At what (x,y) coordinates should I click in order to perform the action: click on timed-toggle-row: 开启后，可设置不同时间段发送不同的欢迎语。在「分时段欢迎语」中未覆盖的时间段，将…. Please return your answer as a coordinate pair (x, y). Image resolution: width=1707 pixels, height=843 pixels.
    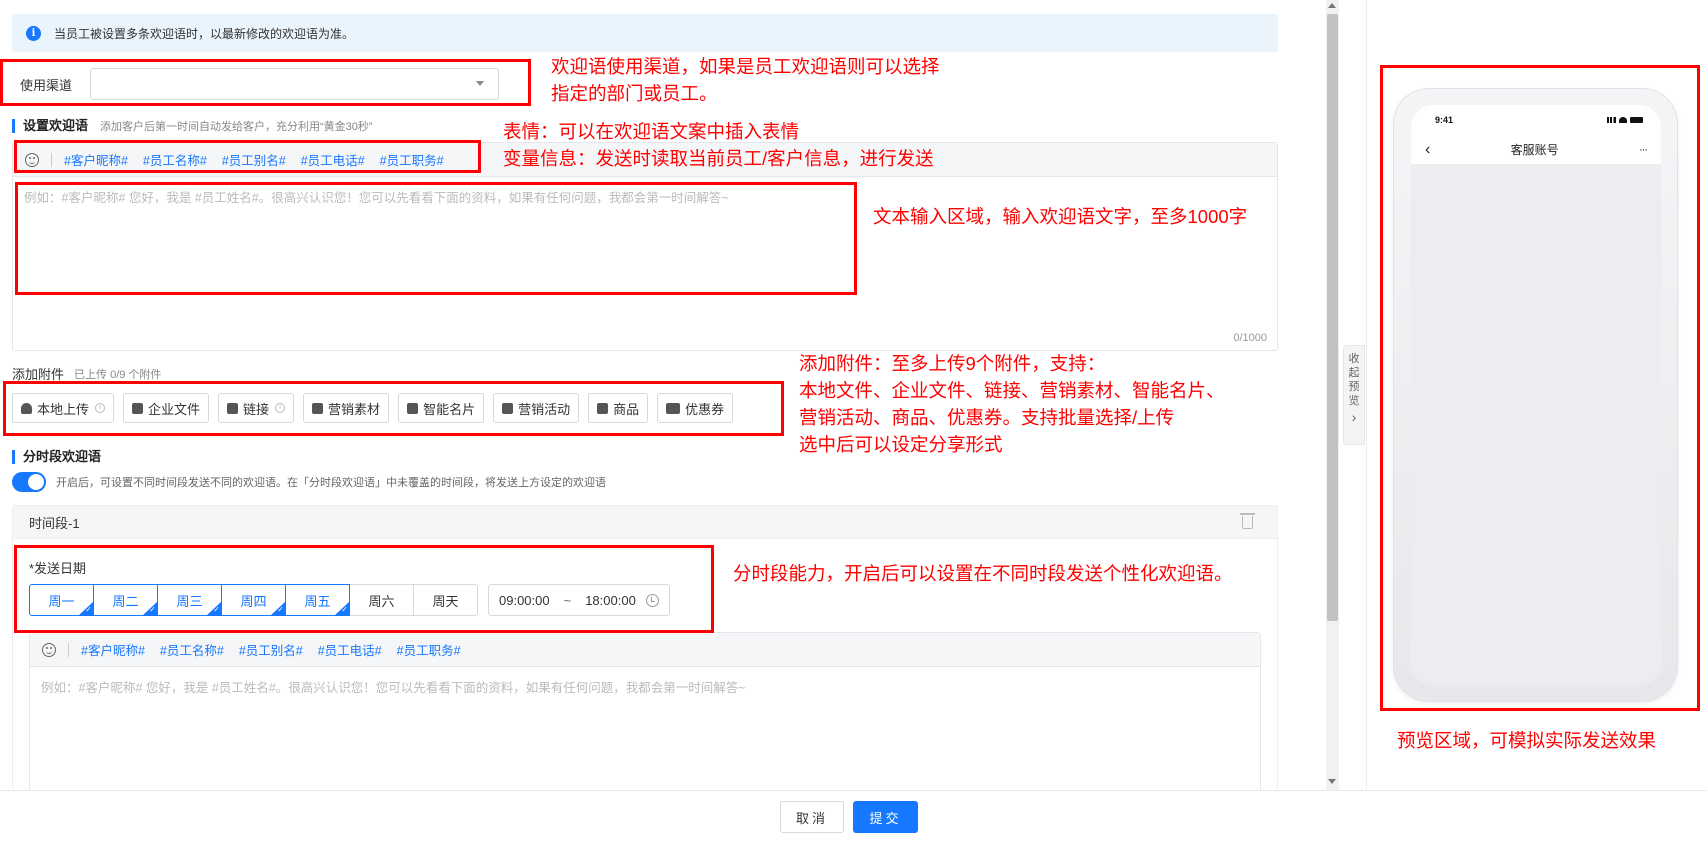
    Looking at the image, I should click on (309, 482).